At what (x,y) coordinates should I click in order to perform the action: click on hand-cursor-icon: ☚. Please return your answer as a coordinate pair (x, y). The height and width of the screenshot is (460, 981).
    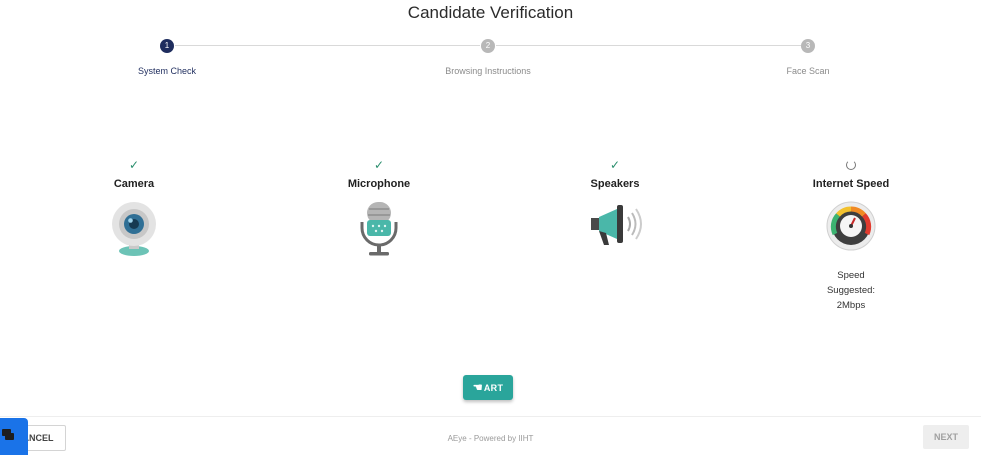
    Looking at the image, I should click on (477, 388).